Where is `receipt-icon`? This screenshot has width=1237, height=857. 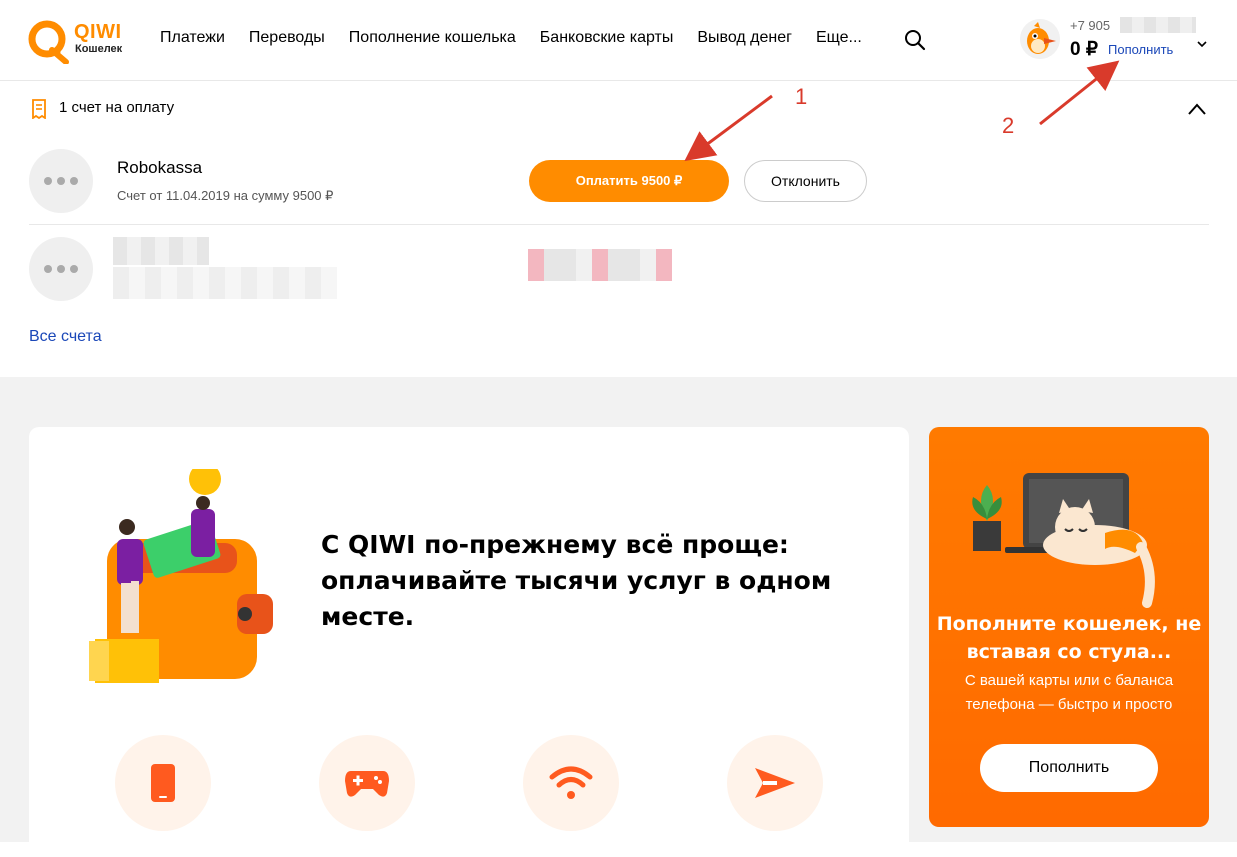
receipt-icon is located at coordinates (39, 109).